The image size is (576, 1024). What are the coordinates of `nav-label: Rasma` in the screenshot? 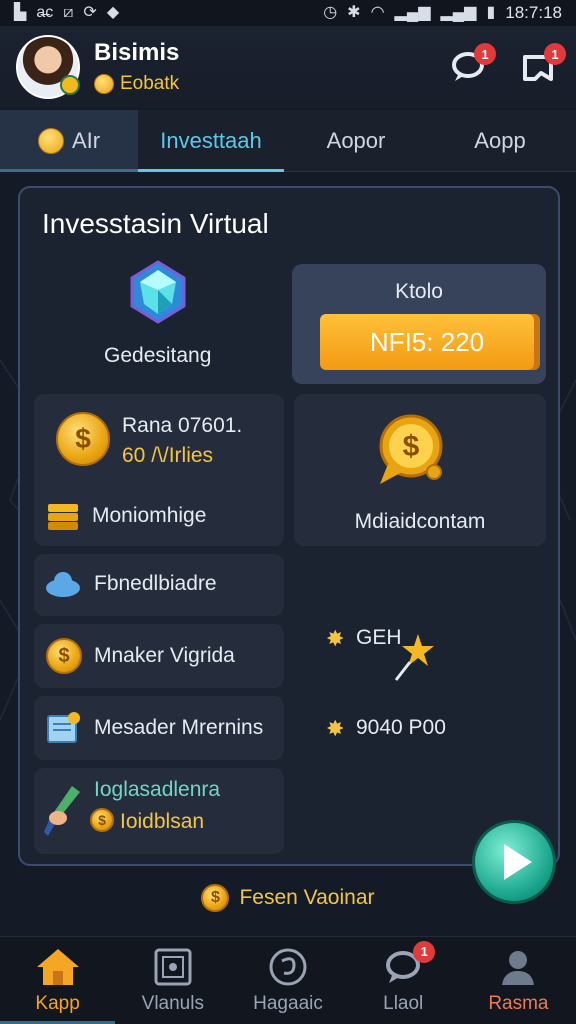 It's located at (518, 1003).